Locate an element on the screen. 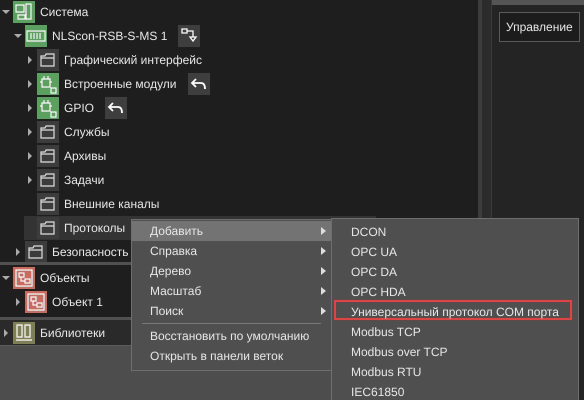  tree-label: Объекты is located at coordinates (65, 278).